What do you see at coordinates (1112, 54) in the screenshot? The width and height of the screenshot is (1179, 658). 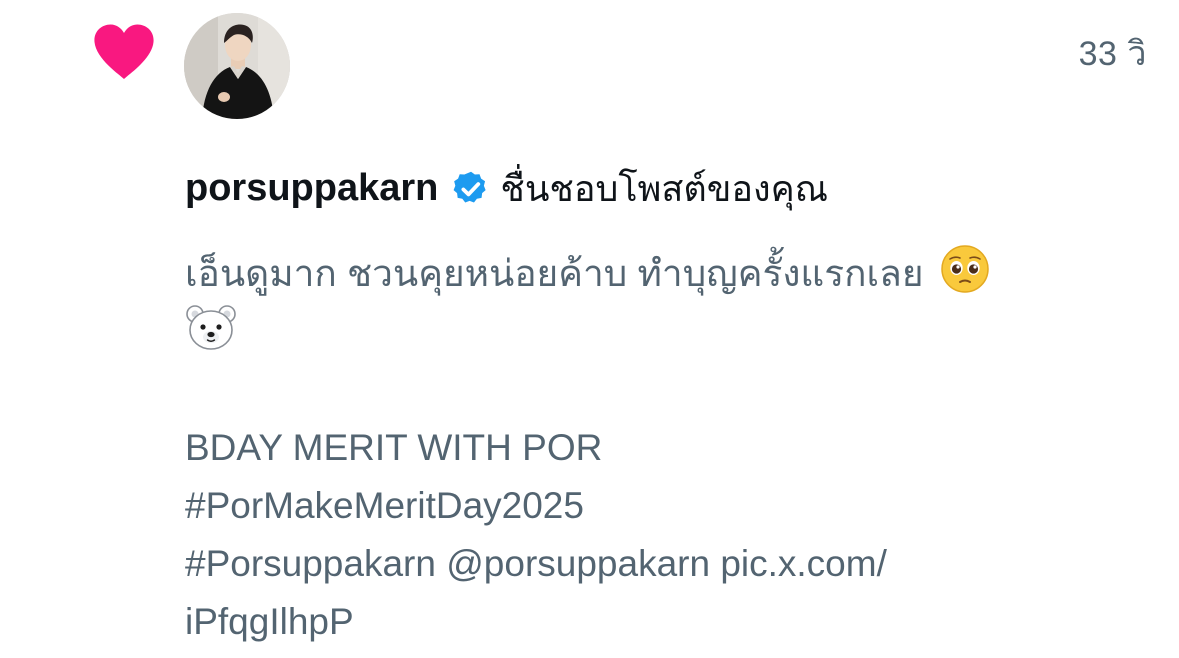 I see `timestamp: 33 วิ` at bounding box center [1112, 54].